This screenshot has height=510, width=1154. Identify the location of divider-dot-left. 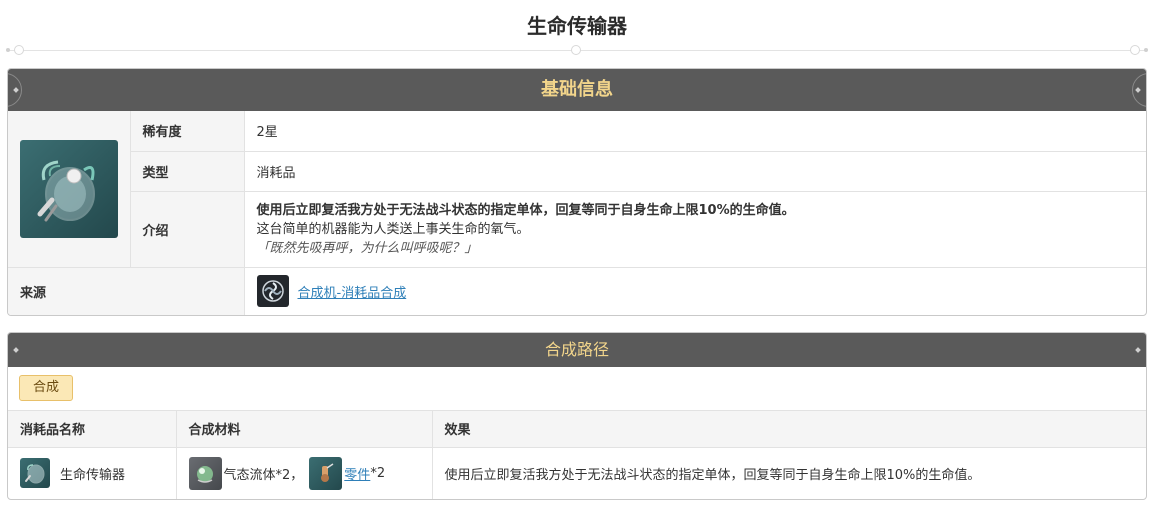
(8, 50).